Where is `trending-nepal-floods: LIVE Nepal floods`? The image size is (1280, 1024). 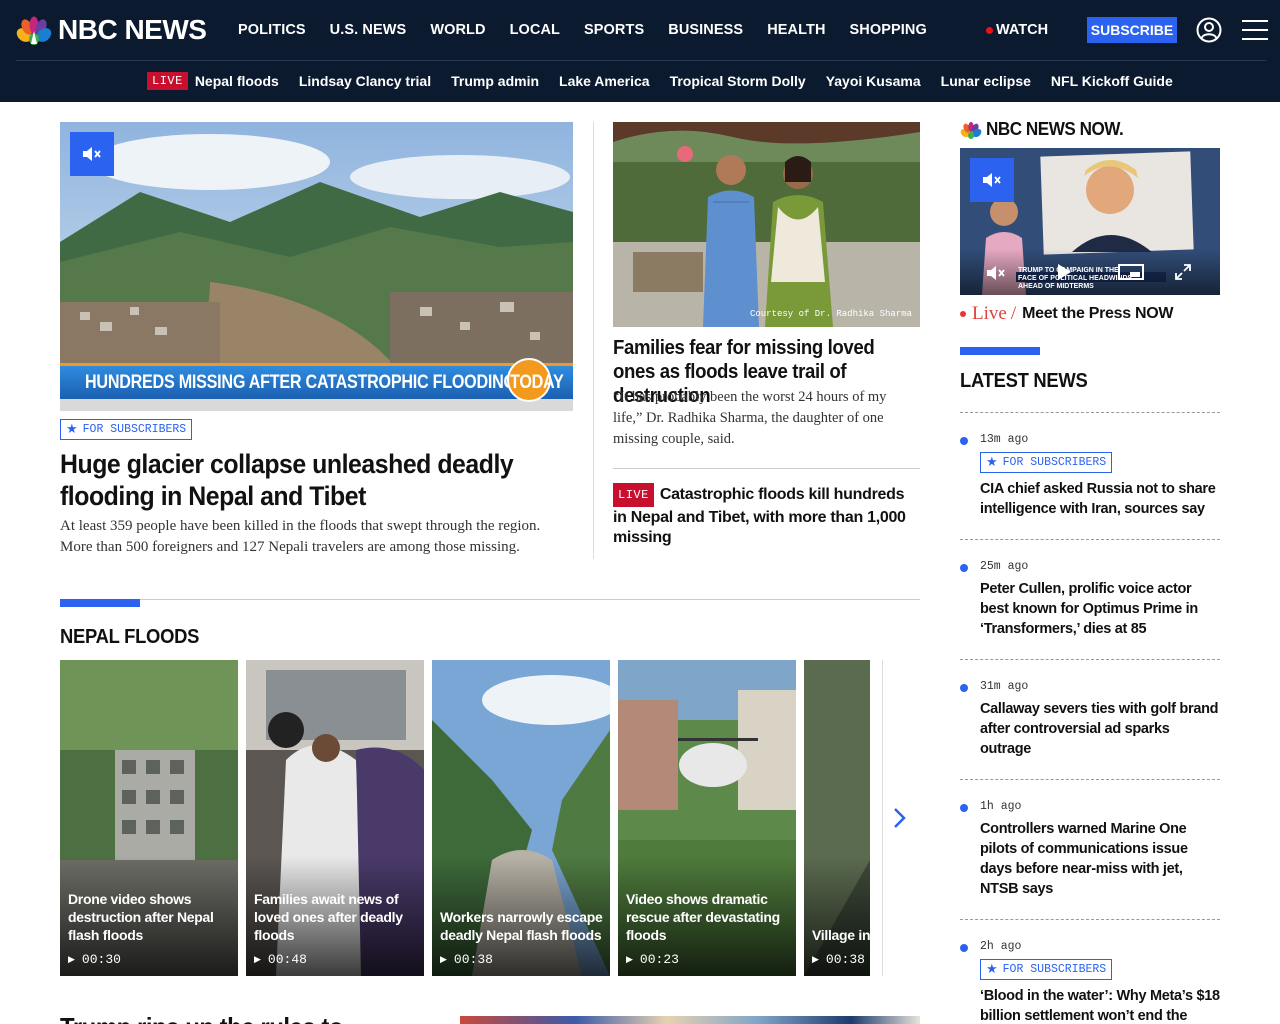 trending-nepal-floods: LIVE Nepal floods is located at coordinates (213, 81).